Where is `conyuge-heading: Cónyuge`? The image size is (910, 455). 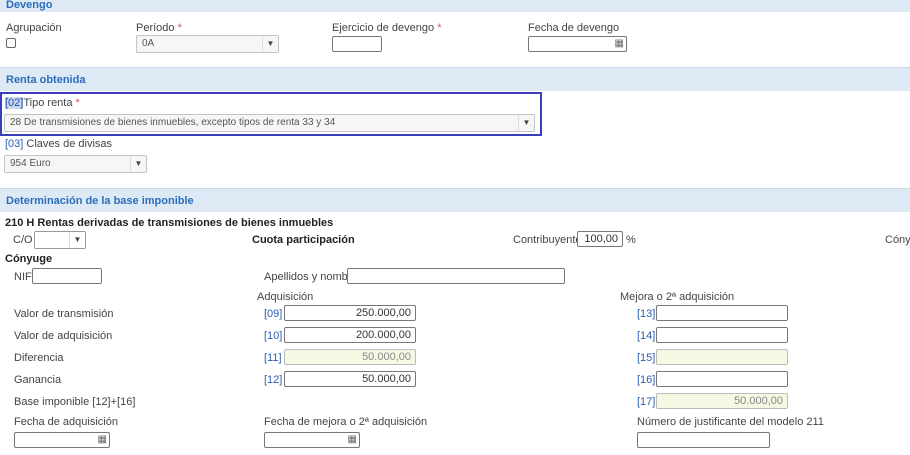 conyuge-heading: Cónyuge is located at coordinates (29, 259).